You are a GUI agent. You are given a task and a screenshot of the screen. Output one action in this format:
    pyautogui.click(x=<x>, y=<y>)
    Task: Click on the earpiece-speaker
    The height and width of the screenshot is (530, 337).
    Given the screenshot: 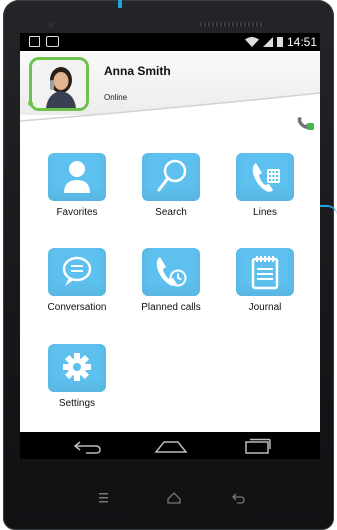 What is the action you would take?
    pyautogui.click(x=232, y=24)
    